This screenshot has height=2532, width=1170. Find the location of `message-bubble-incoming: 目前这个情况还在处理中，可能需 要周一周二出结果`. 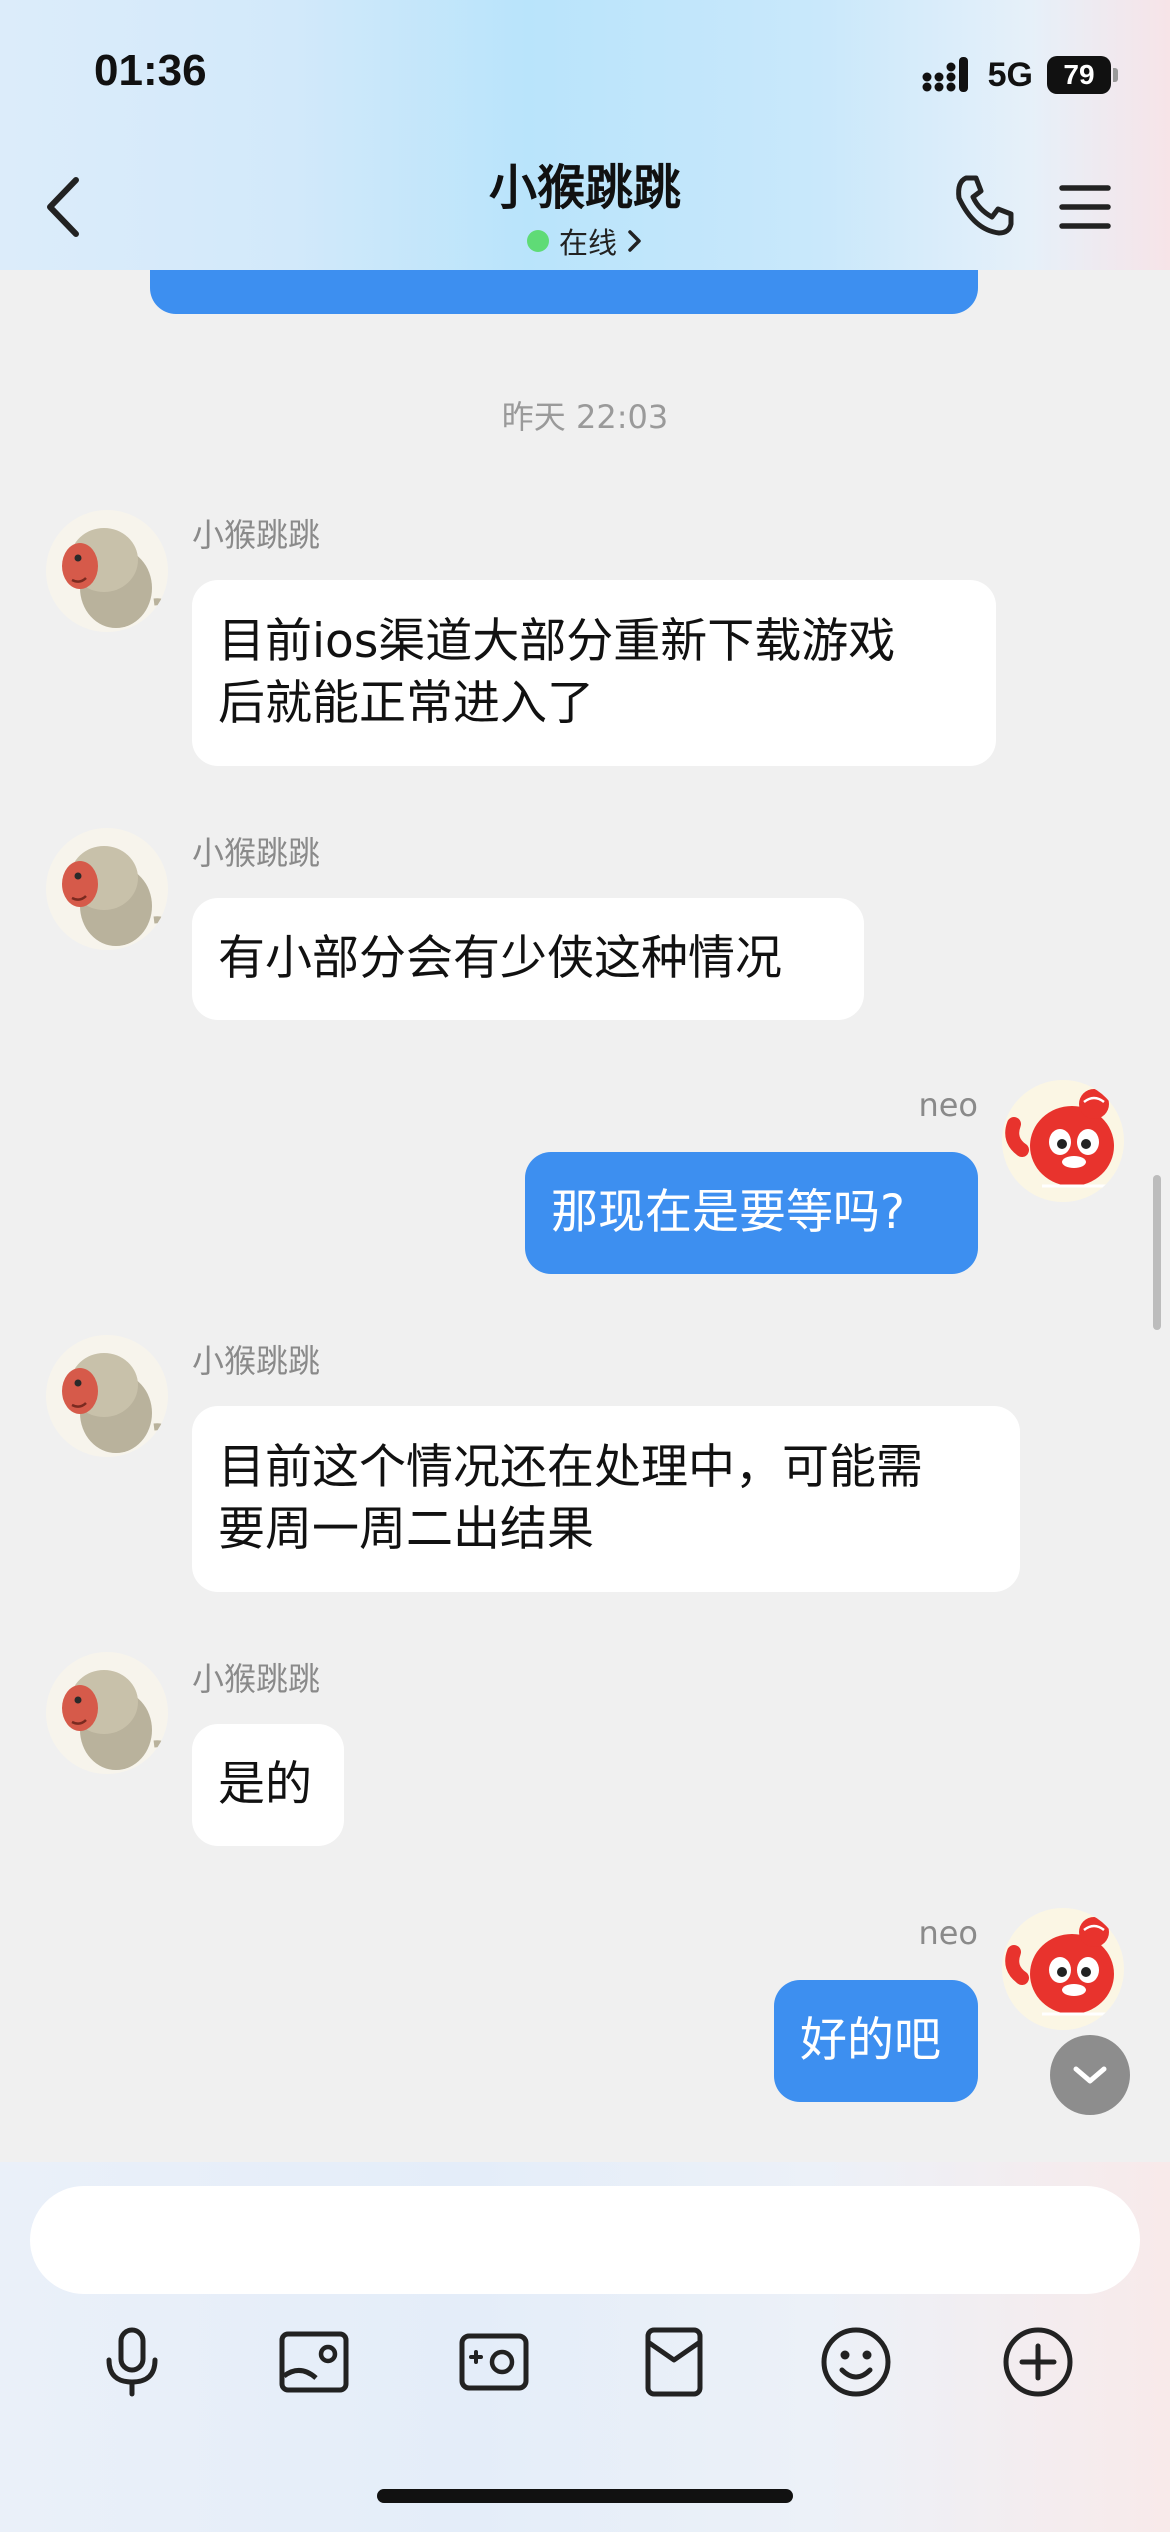

message-bubble-incoming: 目前这个情况还在处理中，可能需 要周一周二出结果 is located at coordinates (606, 1499).